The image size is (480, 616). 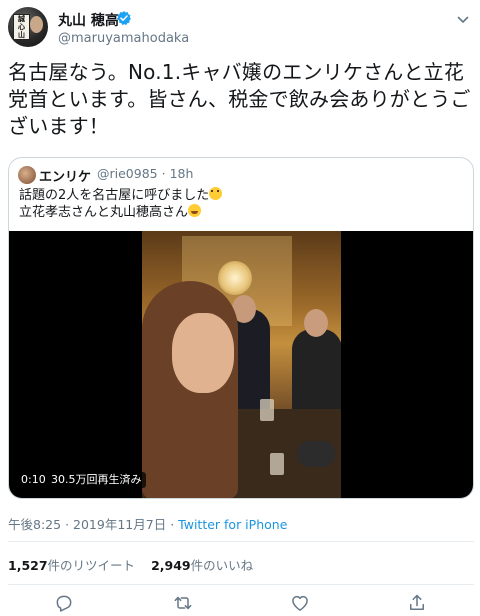 What do you see at coordinates (171, 565) in the screenshot?
I see `like-count: 2,949` at bounding box center [171, 565].